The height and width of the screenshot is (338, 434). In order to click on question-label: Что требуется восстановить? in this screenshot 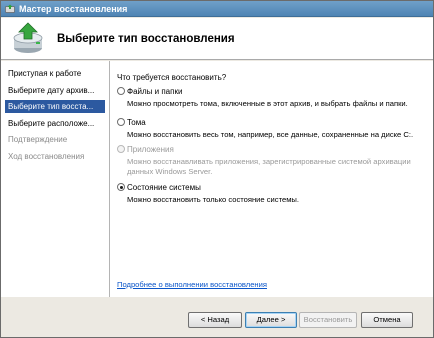, I will do `click(172, 77)`.